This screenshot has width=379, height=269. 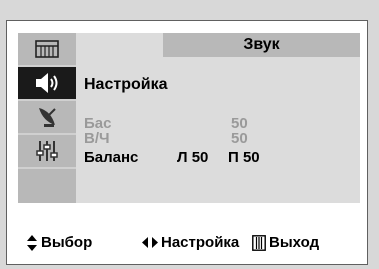 I want to click on bass-value: 50, so click(x=239, y=123).